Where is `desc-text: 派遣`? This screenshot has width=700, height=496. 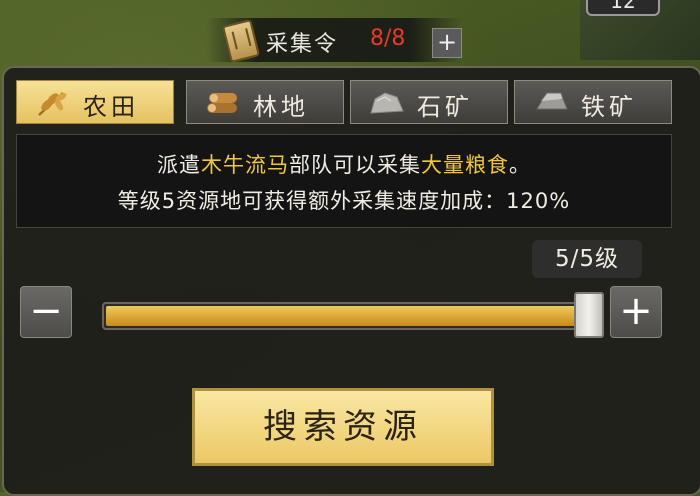
desc-text: 派遣 is located at coordinates (179, 165).